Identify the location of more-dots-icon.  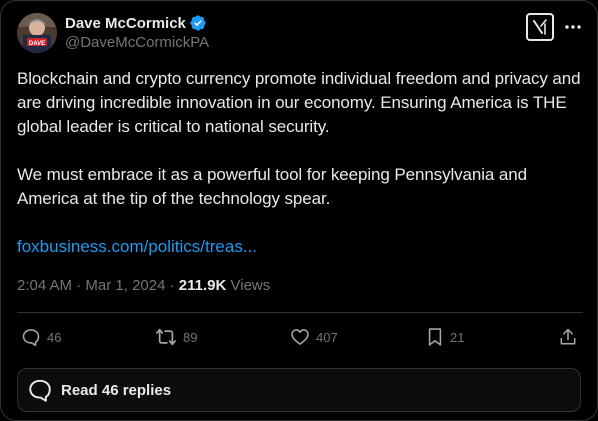
(573, 27).